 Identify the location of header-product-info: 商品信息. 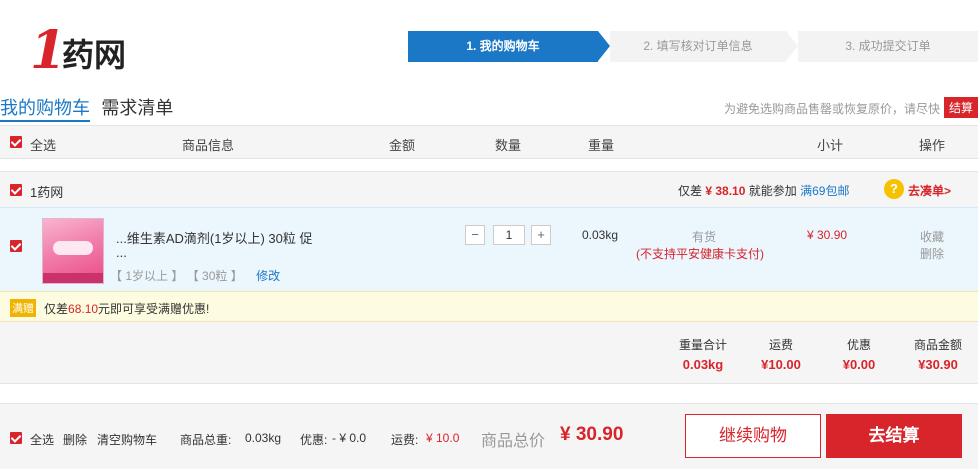
(208, 145).